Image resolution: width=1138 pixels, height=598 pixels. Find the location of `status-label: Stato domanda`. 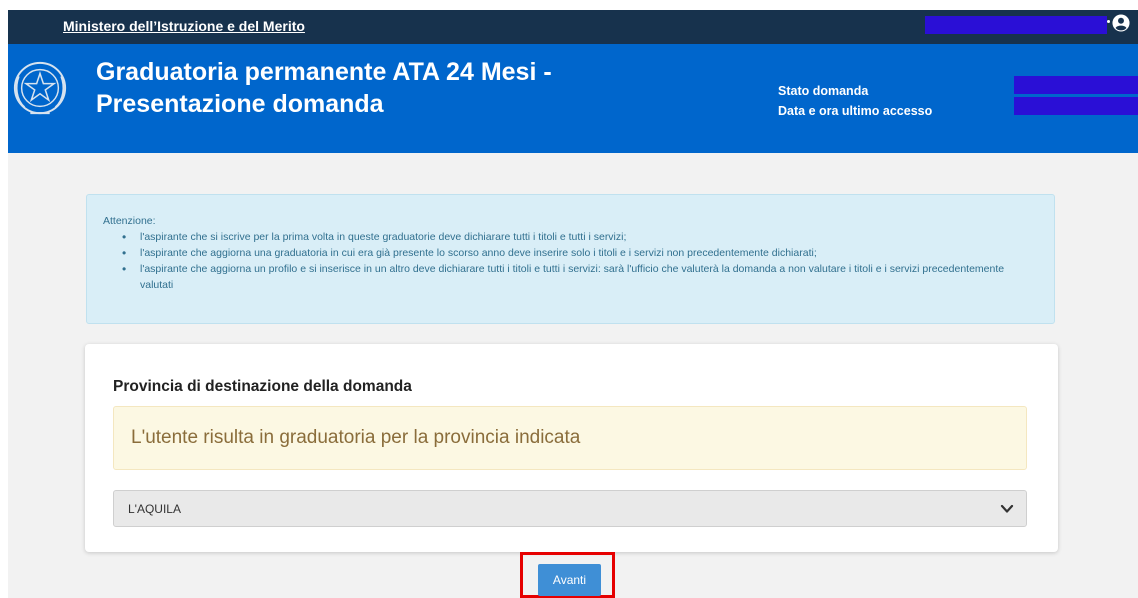

status-label: Stato domanda is located at coordinates (823, 91).